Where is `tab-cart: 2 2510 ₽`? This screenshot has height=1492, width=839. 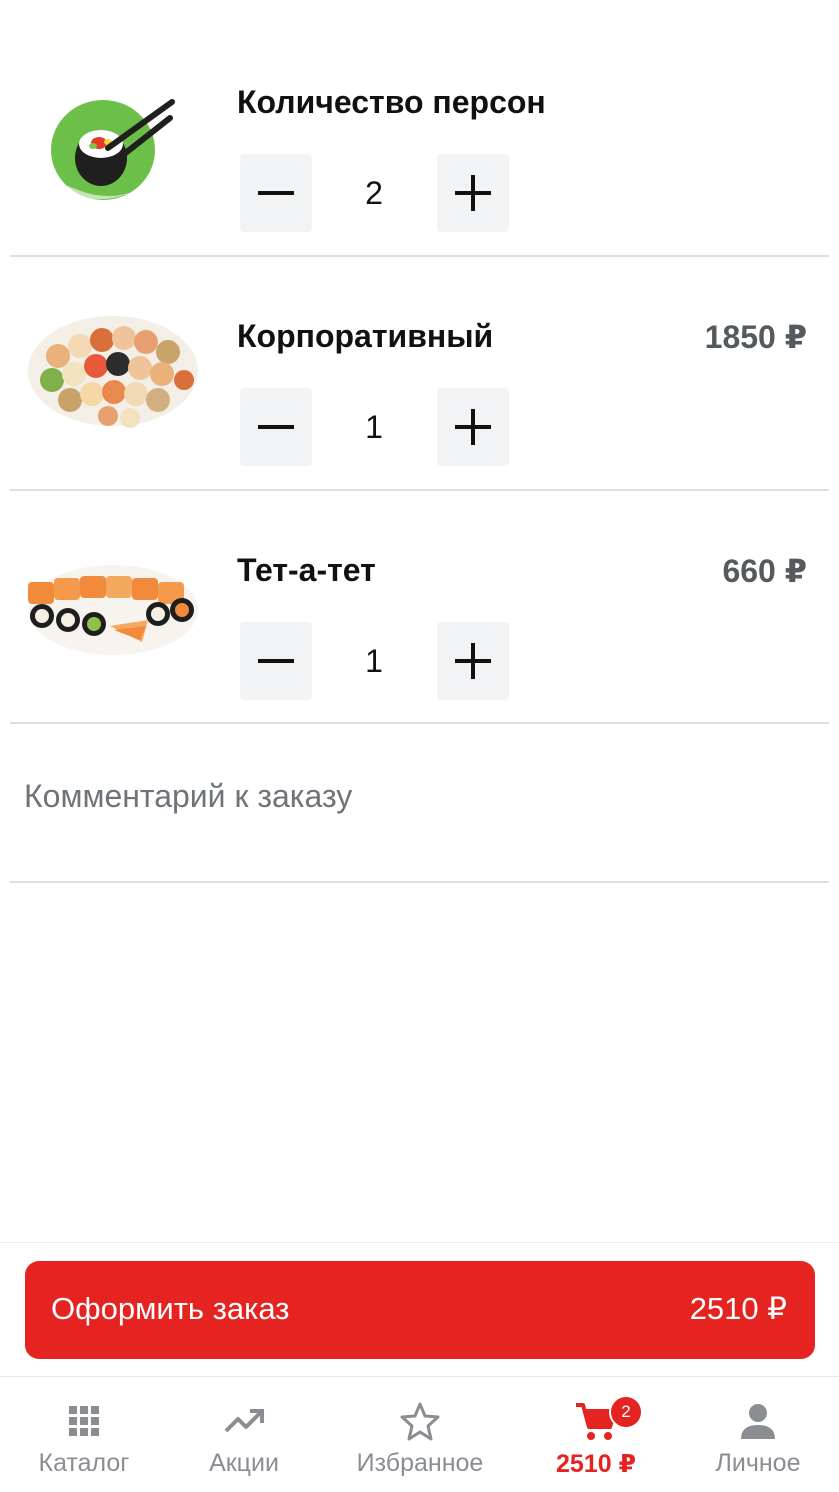 tab-cart: 2 2510 ₽ is located at coordinates (596, 1434).